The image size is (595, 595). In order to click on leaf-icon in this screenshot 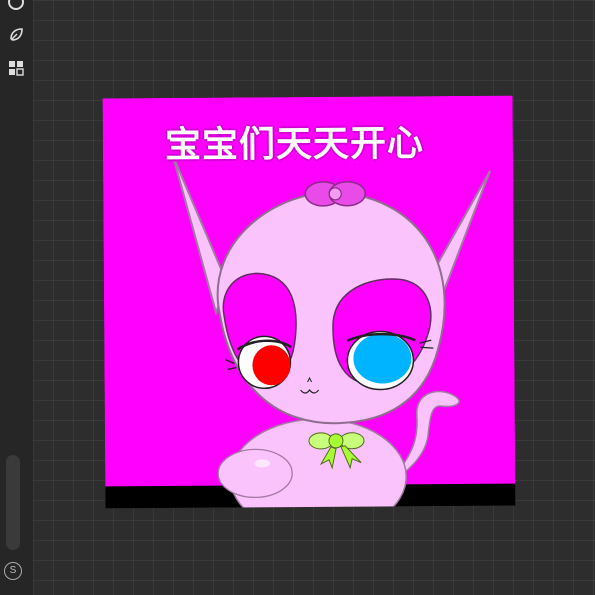, I will do `click(16, 35)`.